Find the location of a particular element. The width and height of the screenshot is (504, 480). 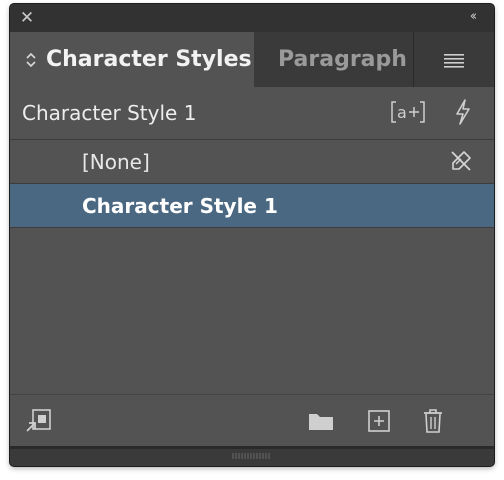

panel-resize-handle is located at coordinates (252, 456).